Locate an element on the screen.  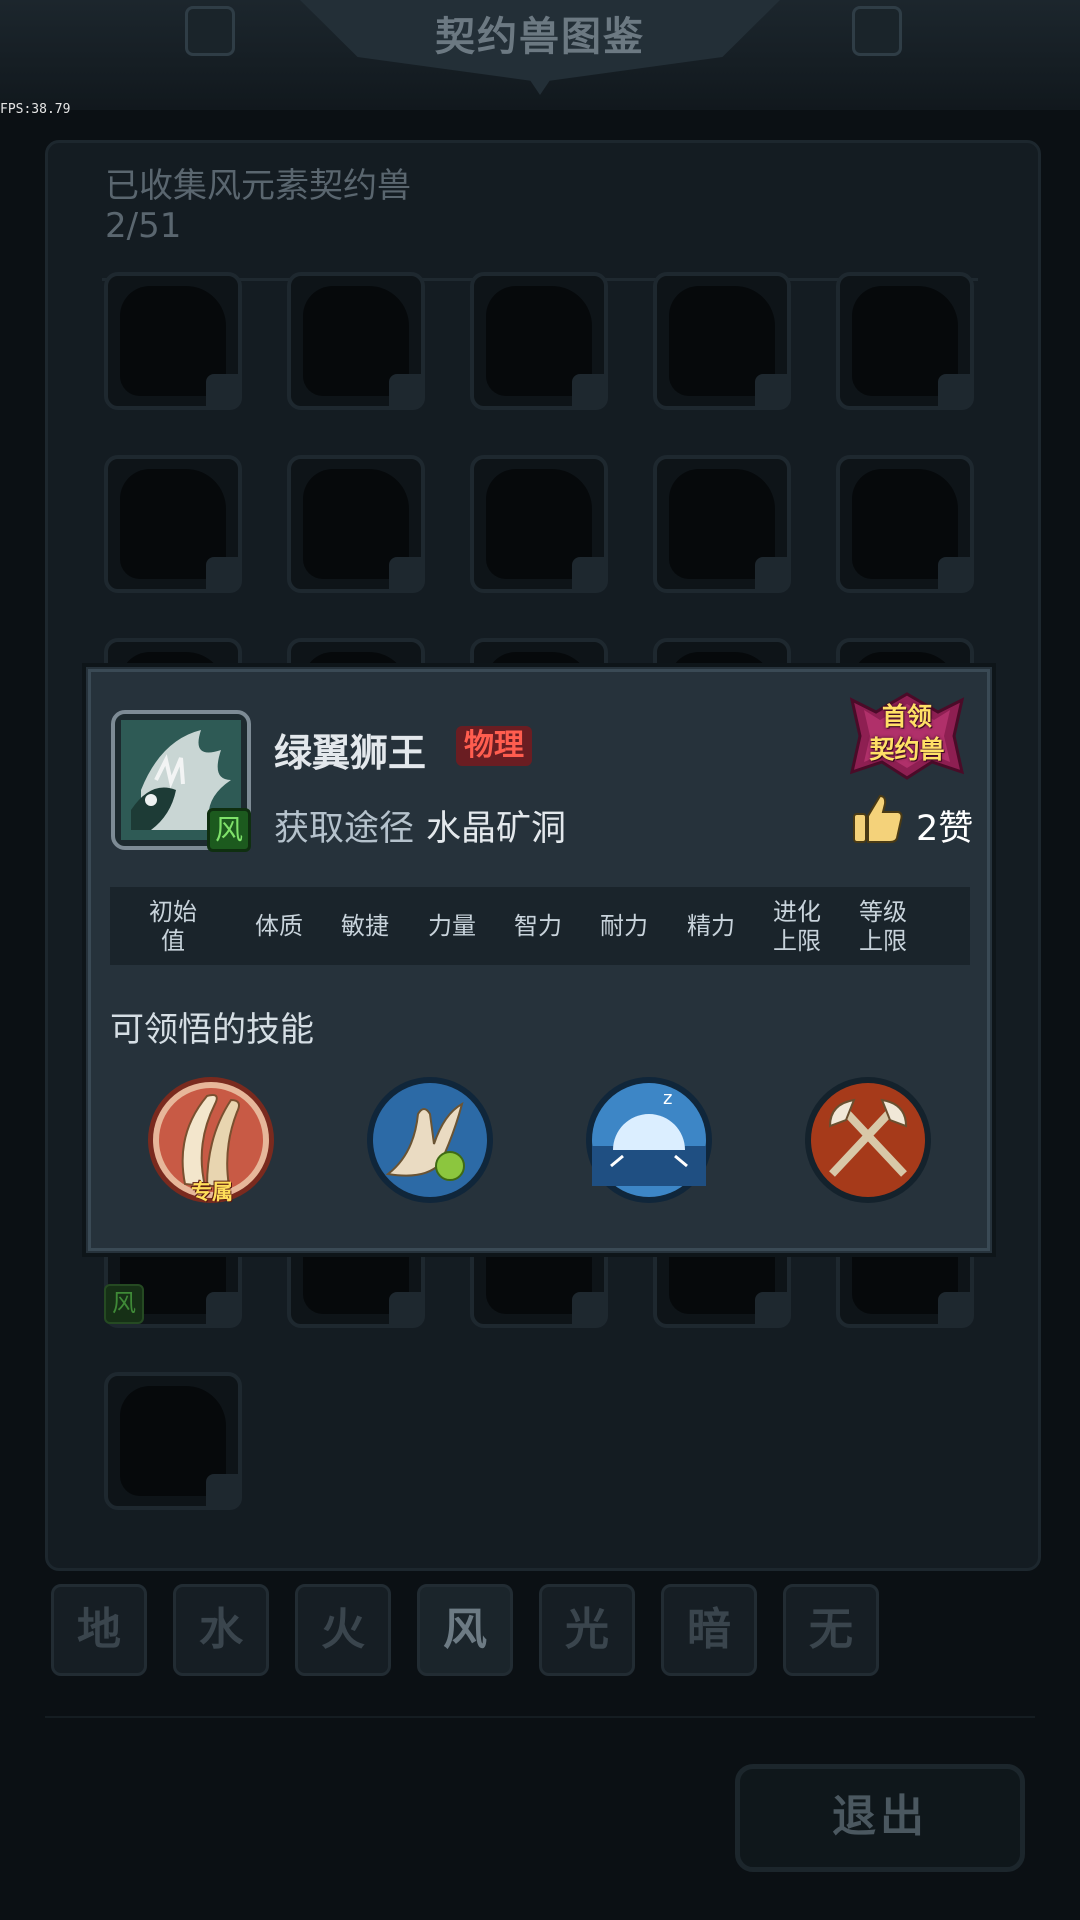
source-label: 获取途径 is located at coordinates (344, 829).